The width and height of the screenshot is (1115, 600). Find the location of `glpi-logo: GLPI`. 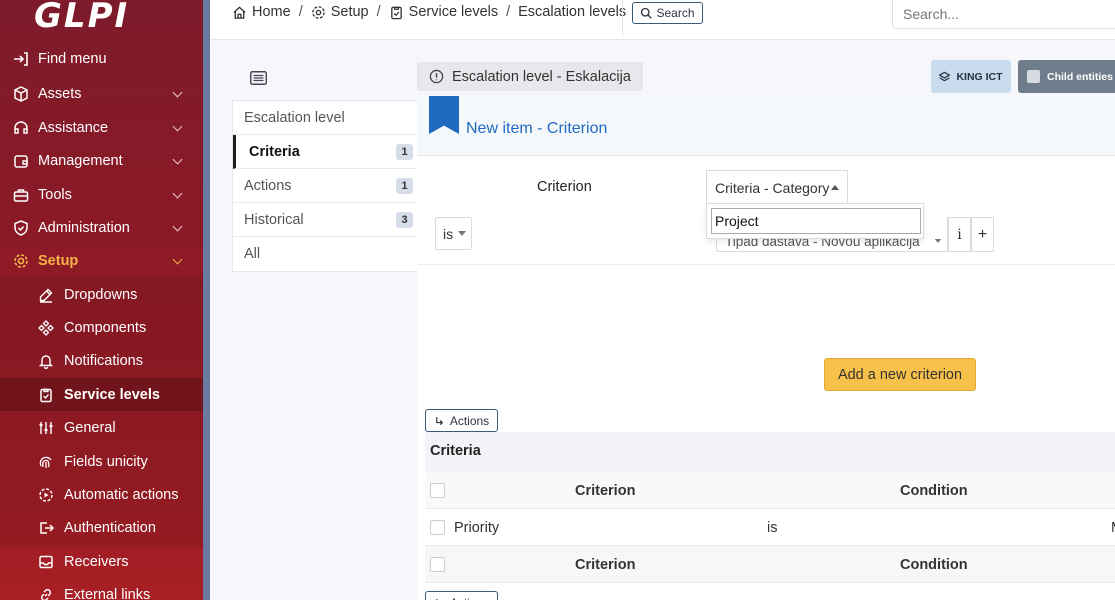

glpi-logo: GLPI is located at coordinates (81, 18).